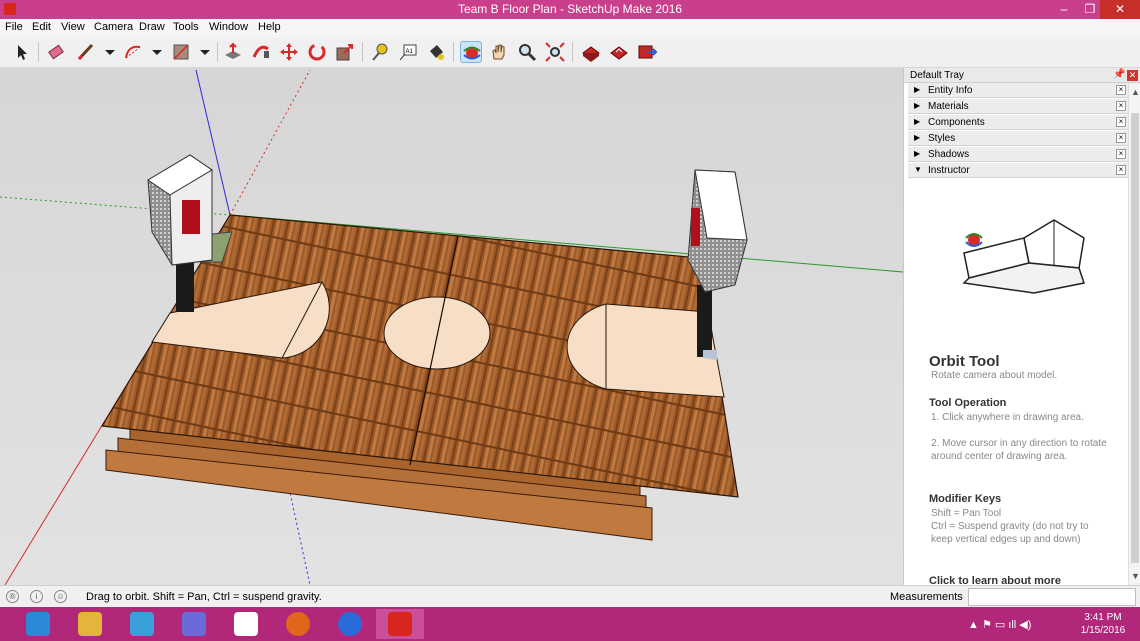 The image size is (1140, 641). I want to click on minimize-button: –, so click(1064, 9).